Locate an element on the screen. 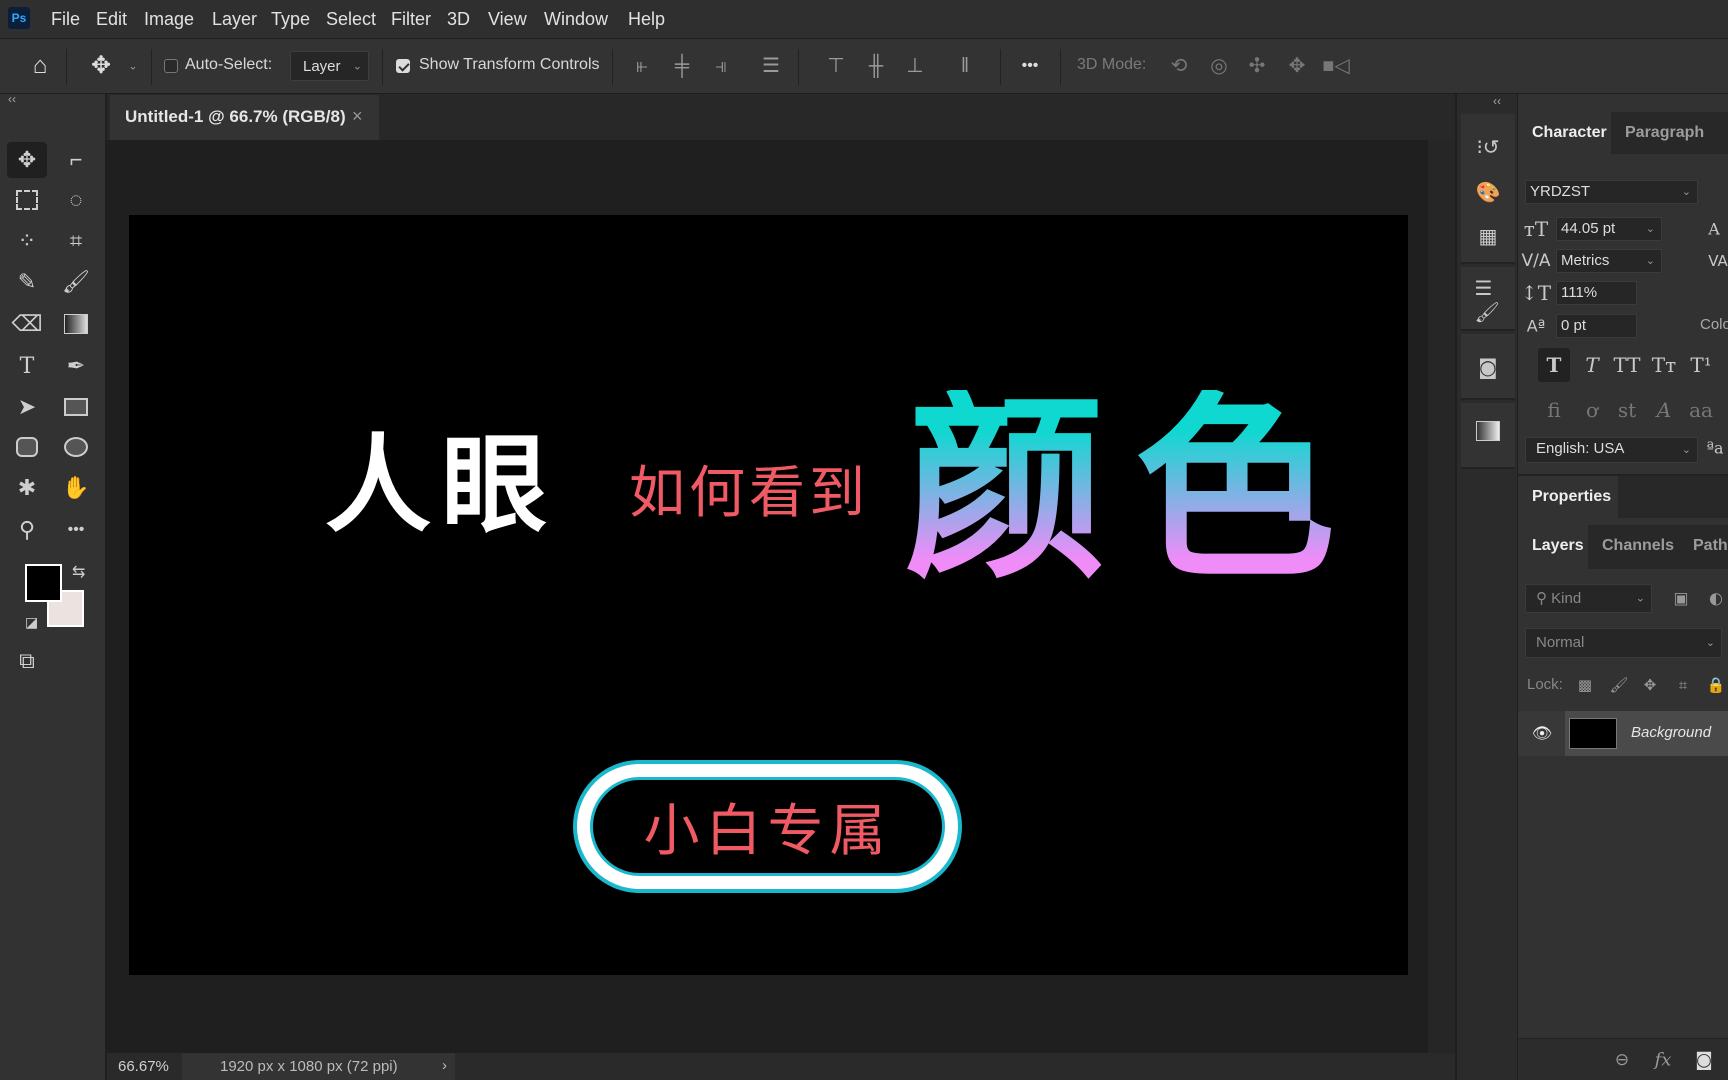  move-tool: ✥ is located at coordinates (27, 160).